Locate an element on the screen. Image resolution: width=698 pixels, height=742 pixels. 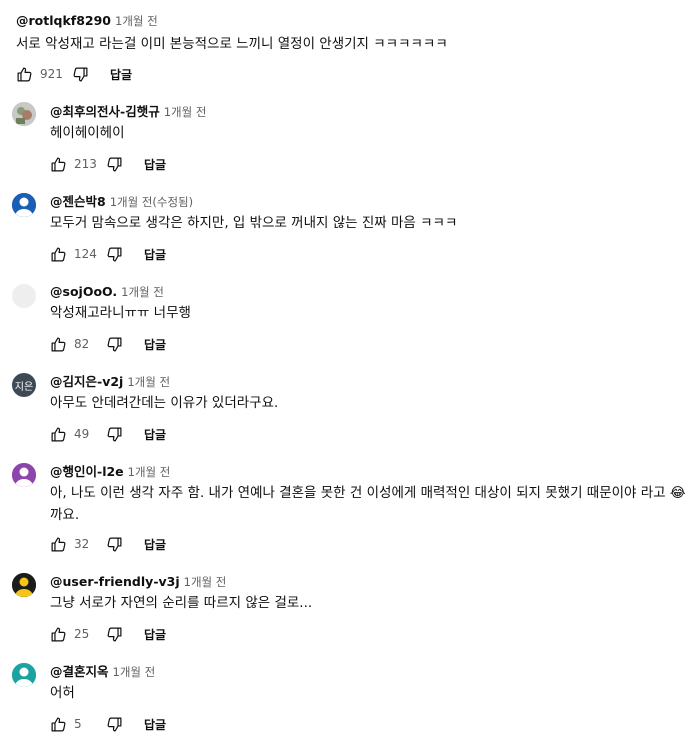
comment-author: @최후의전사-김햇규 is located at coordinates (105, 111).